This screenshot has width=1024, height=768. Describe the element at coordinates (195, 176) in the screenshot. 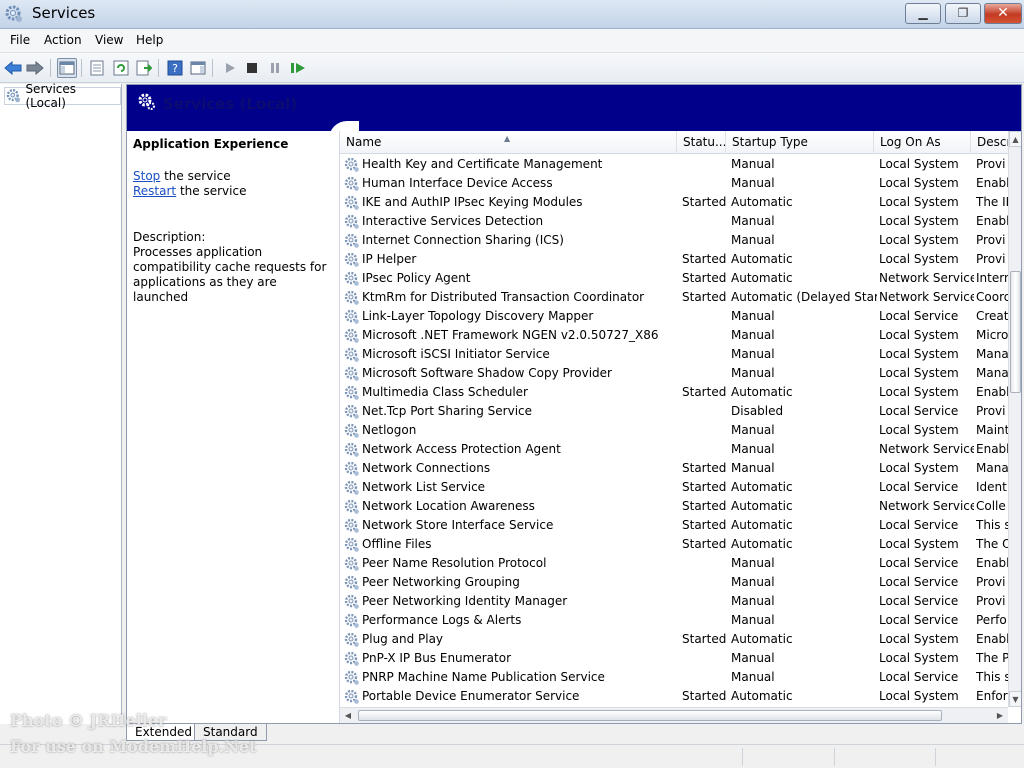

I see `stop-suffix: the service` at that location.